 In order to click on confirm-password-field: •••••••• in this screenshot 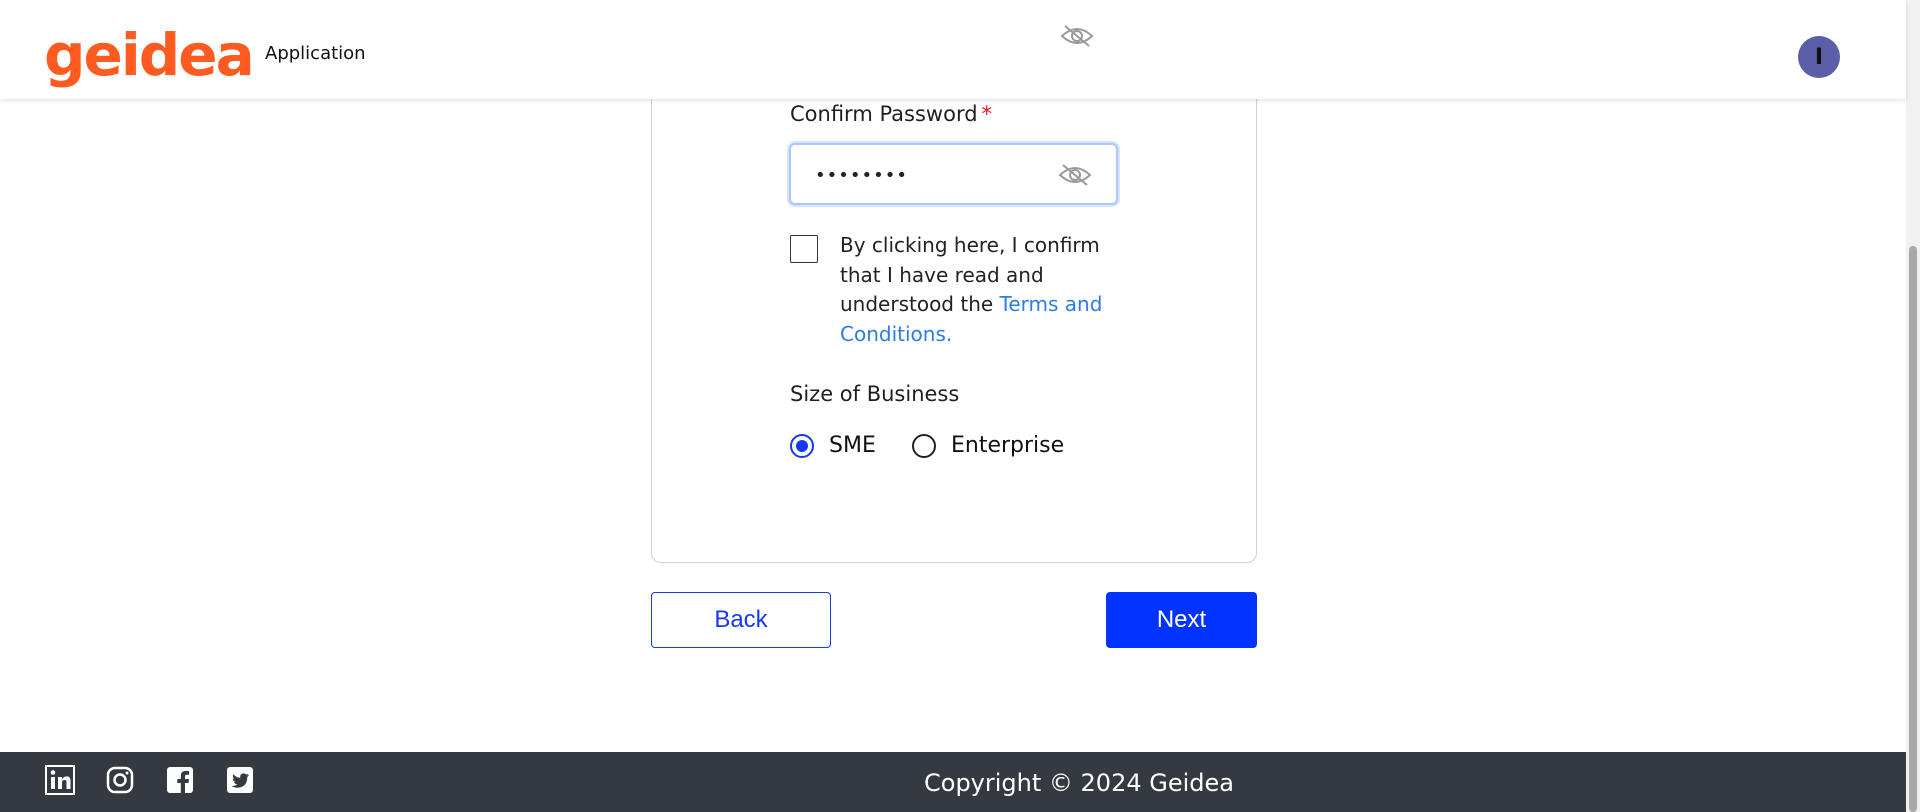, I will do `click(953, 174)`.